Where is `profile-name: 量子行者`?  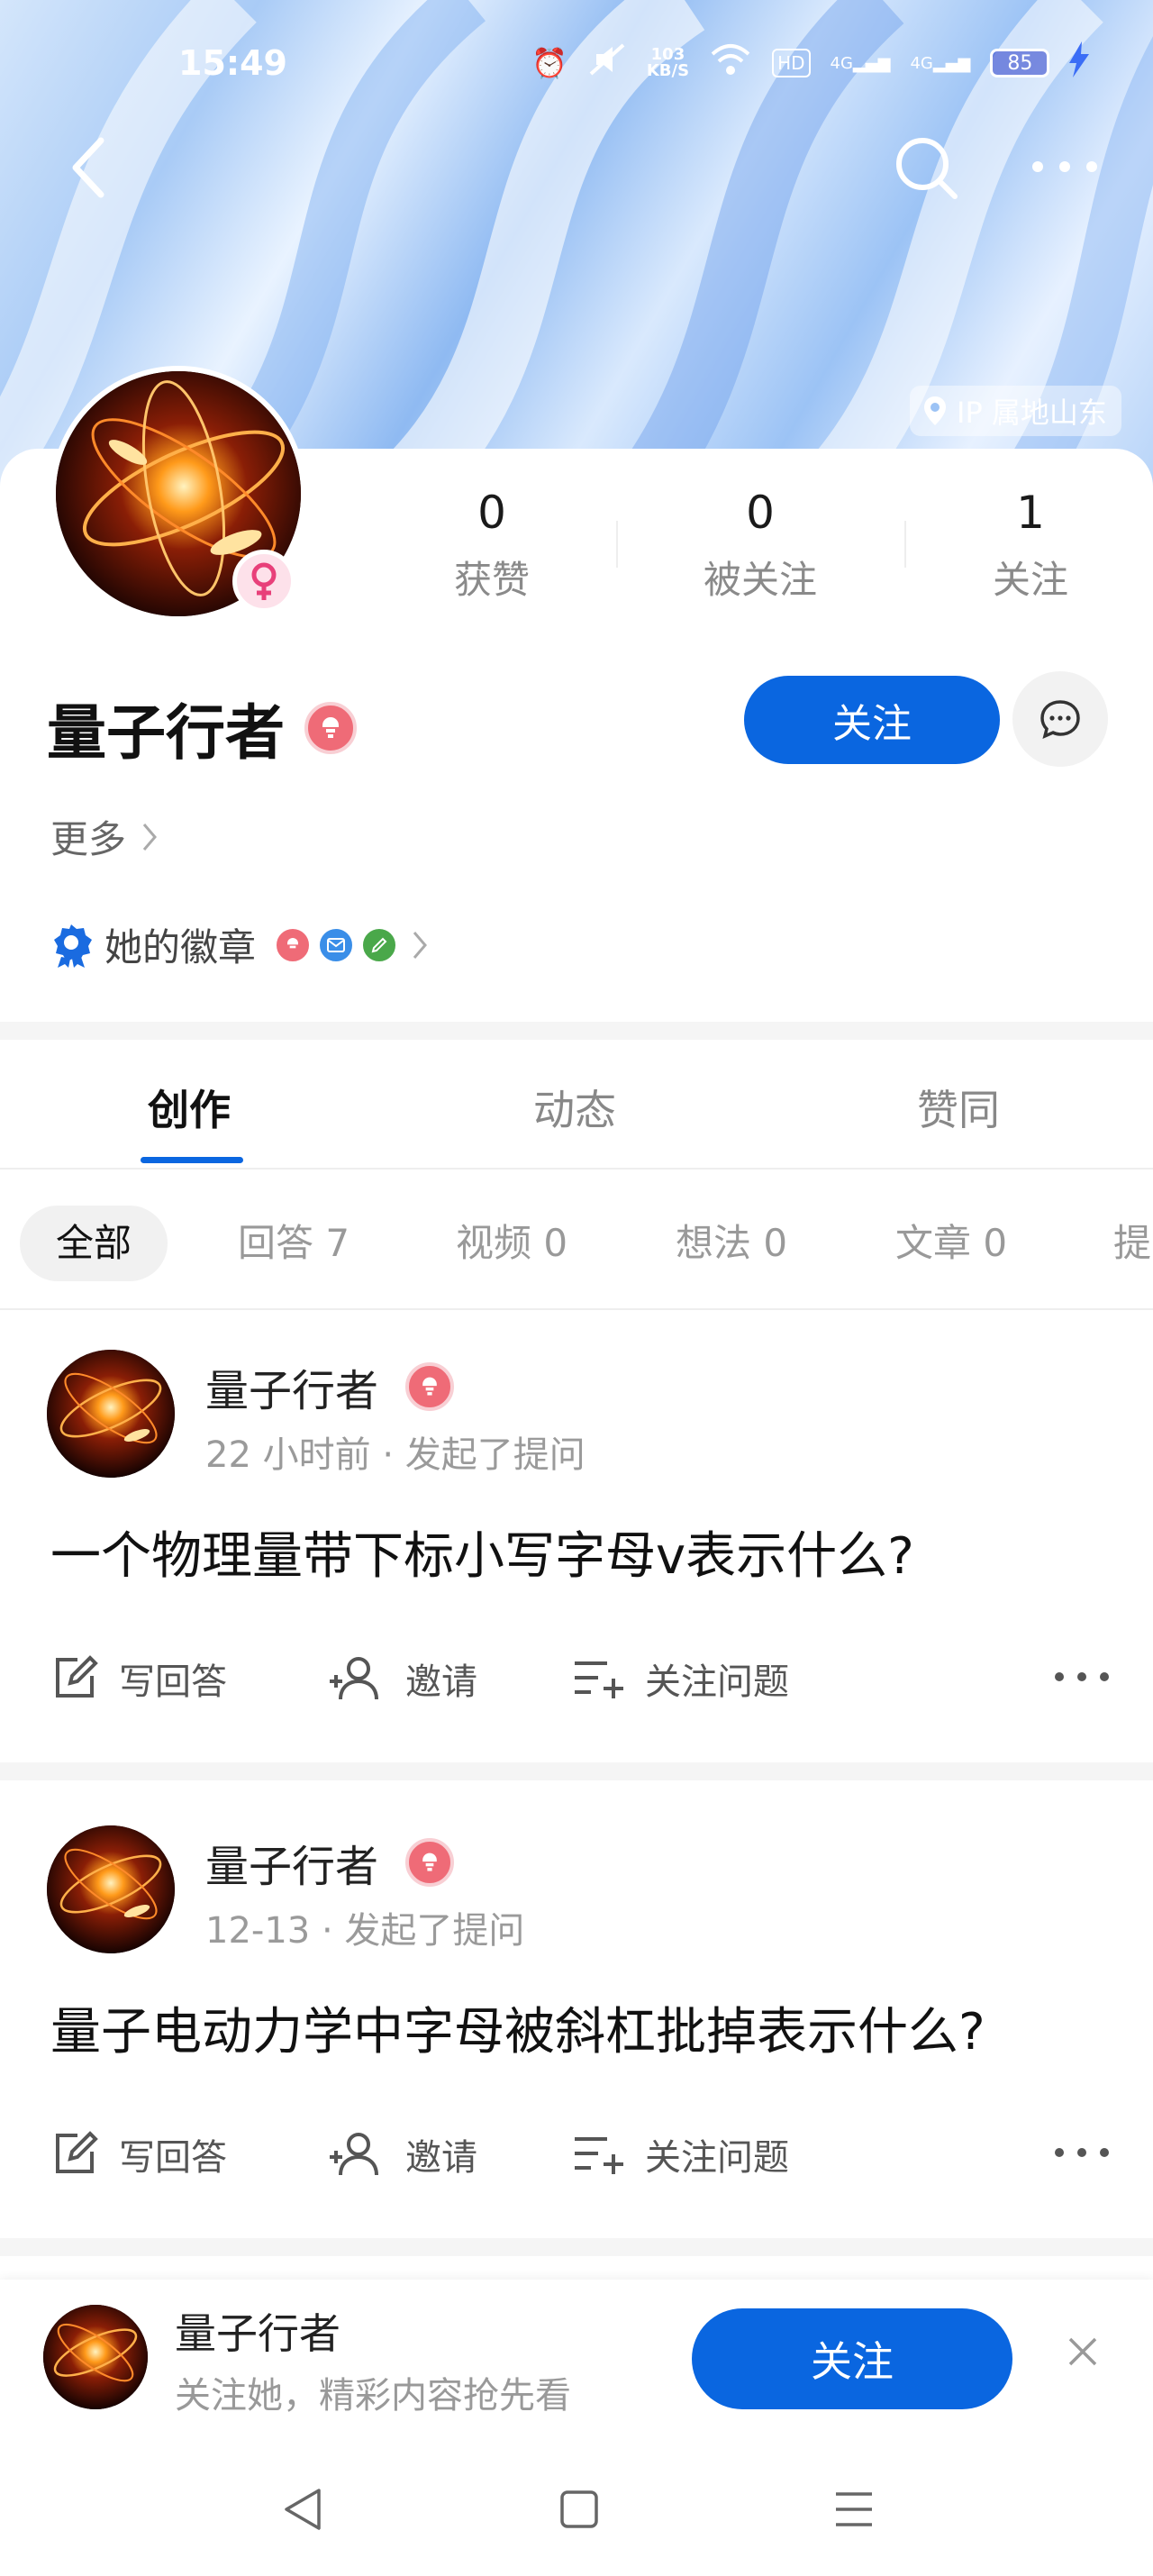
profile-name: 量子行者 is located at coordinates (166, 733).